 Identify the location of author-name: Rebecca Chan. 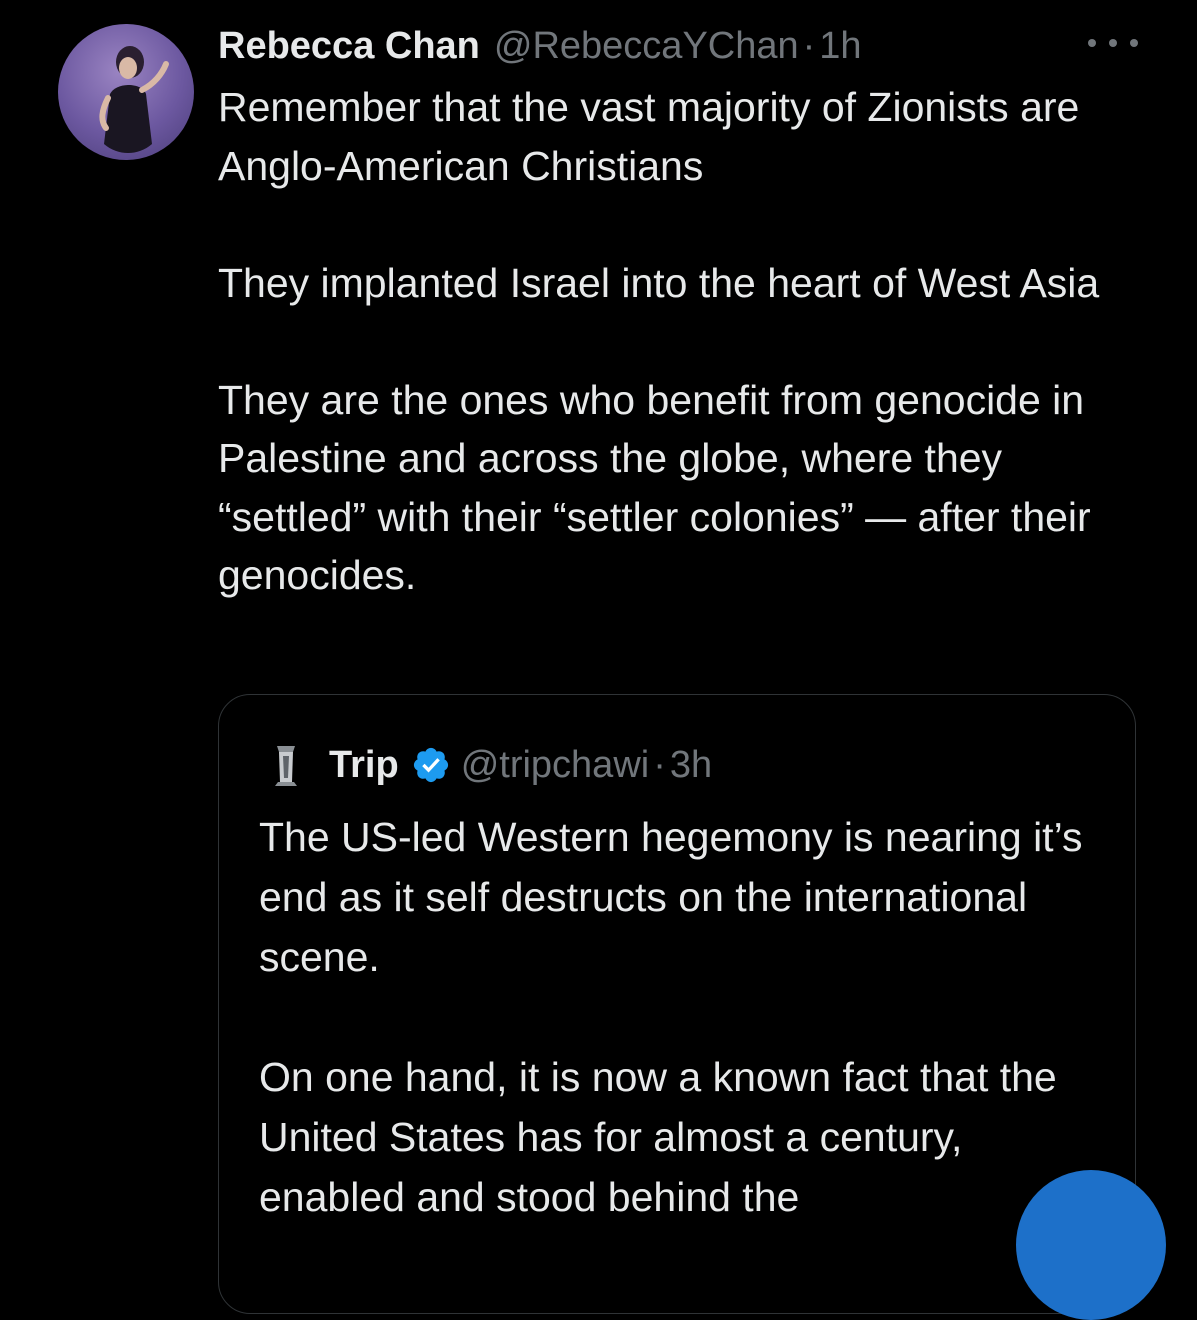
(349, 46).